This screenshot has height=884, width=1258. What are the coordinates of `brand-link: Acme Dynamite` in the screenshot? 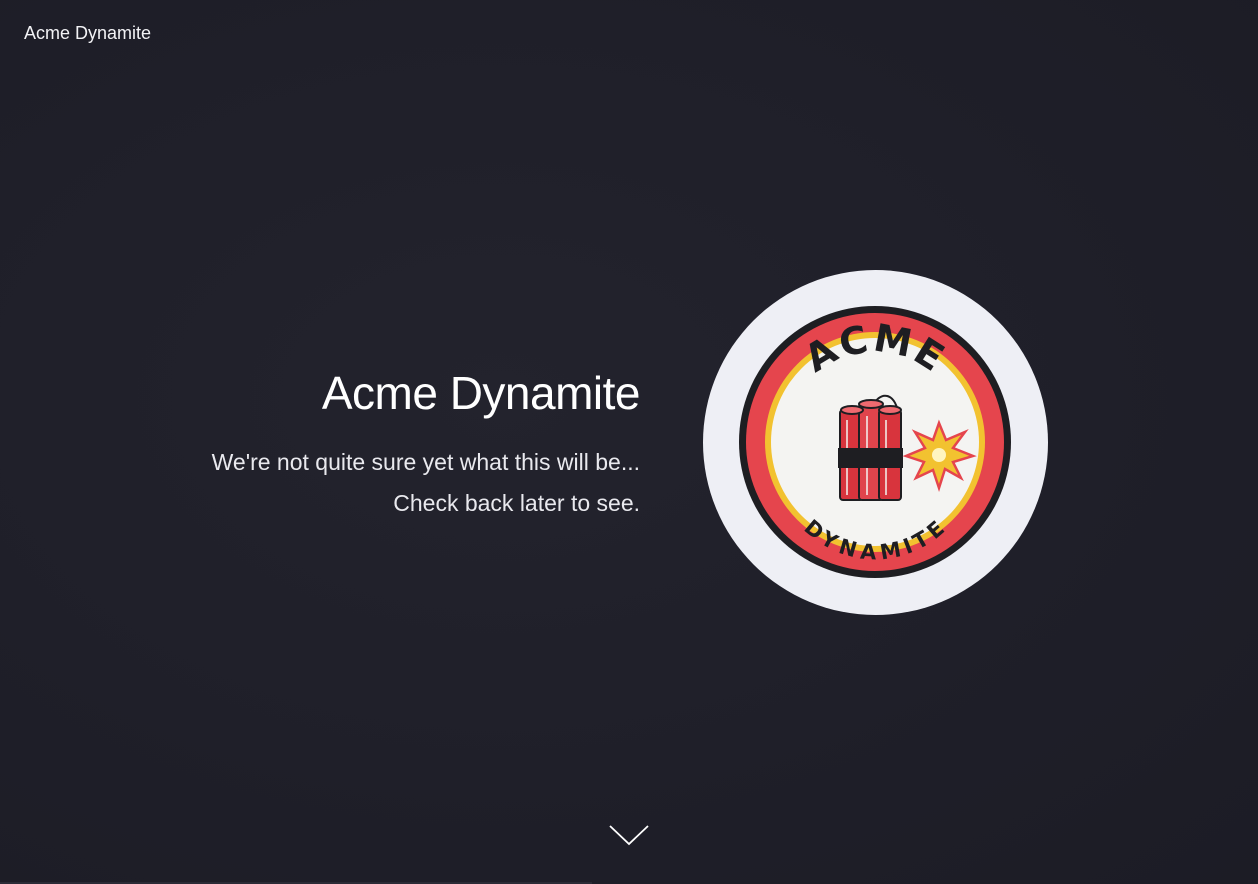 It's located at (87, 33).